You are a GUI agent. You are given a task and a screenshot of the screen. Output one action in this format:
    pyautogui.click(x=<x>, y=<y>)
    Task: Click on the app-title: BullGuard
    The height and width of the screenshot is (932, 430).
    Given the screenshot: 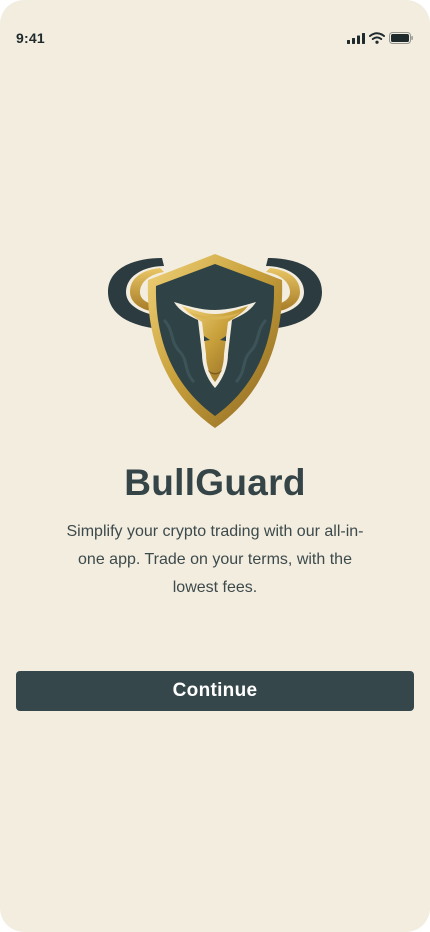 What is the action you would take?
    pyautogui.click(x=215, y=482)
    